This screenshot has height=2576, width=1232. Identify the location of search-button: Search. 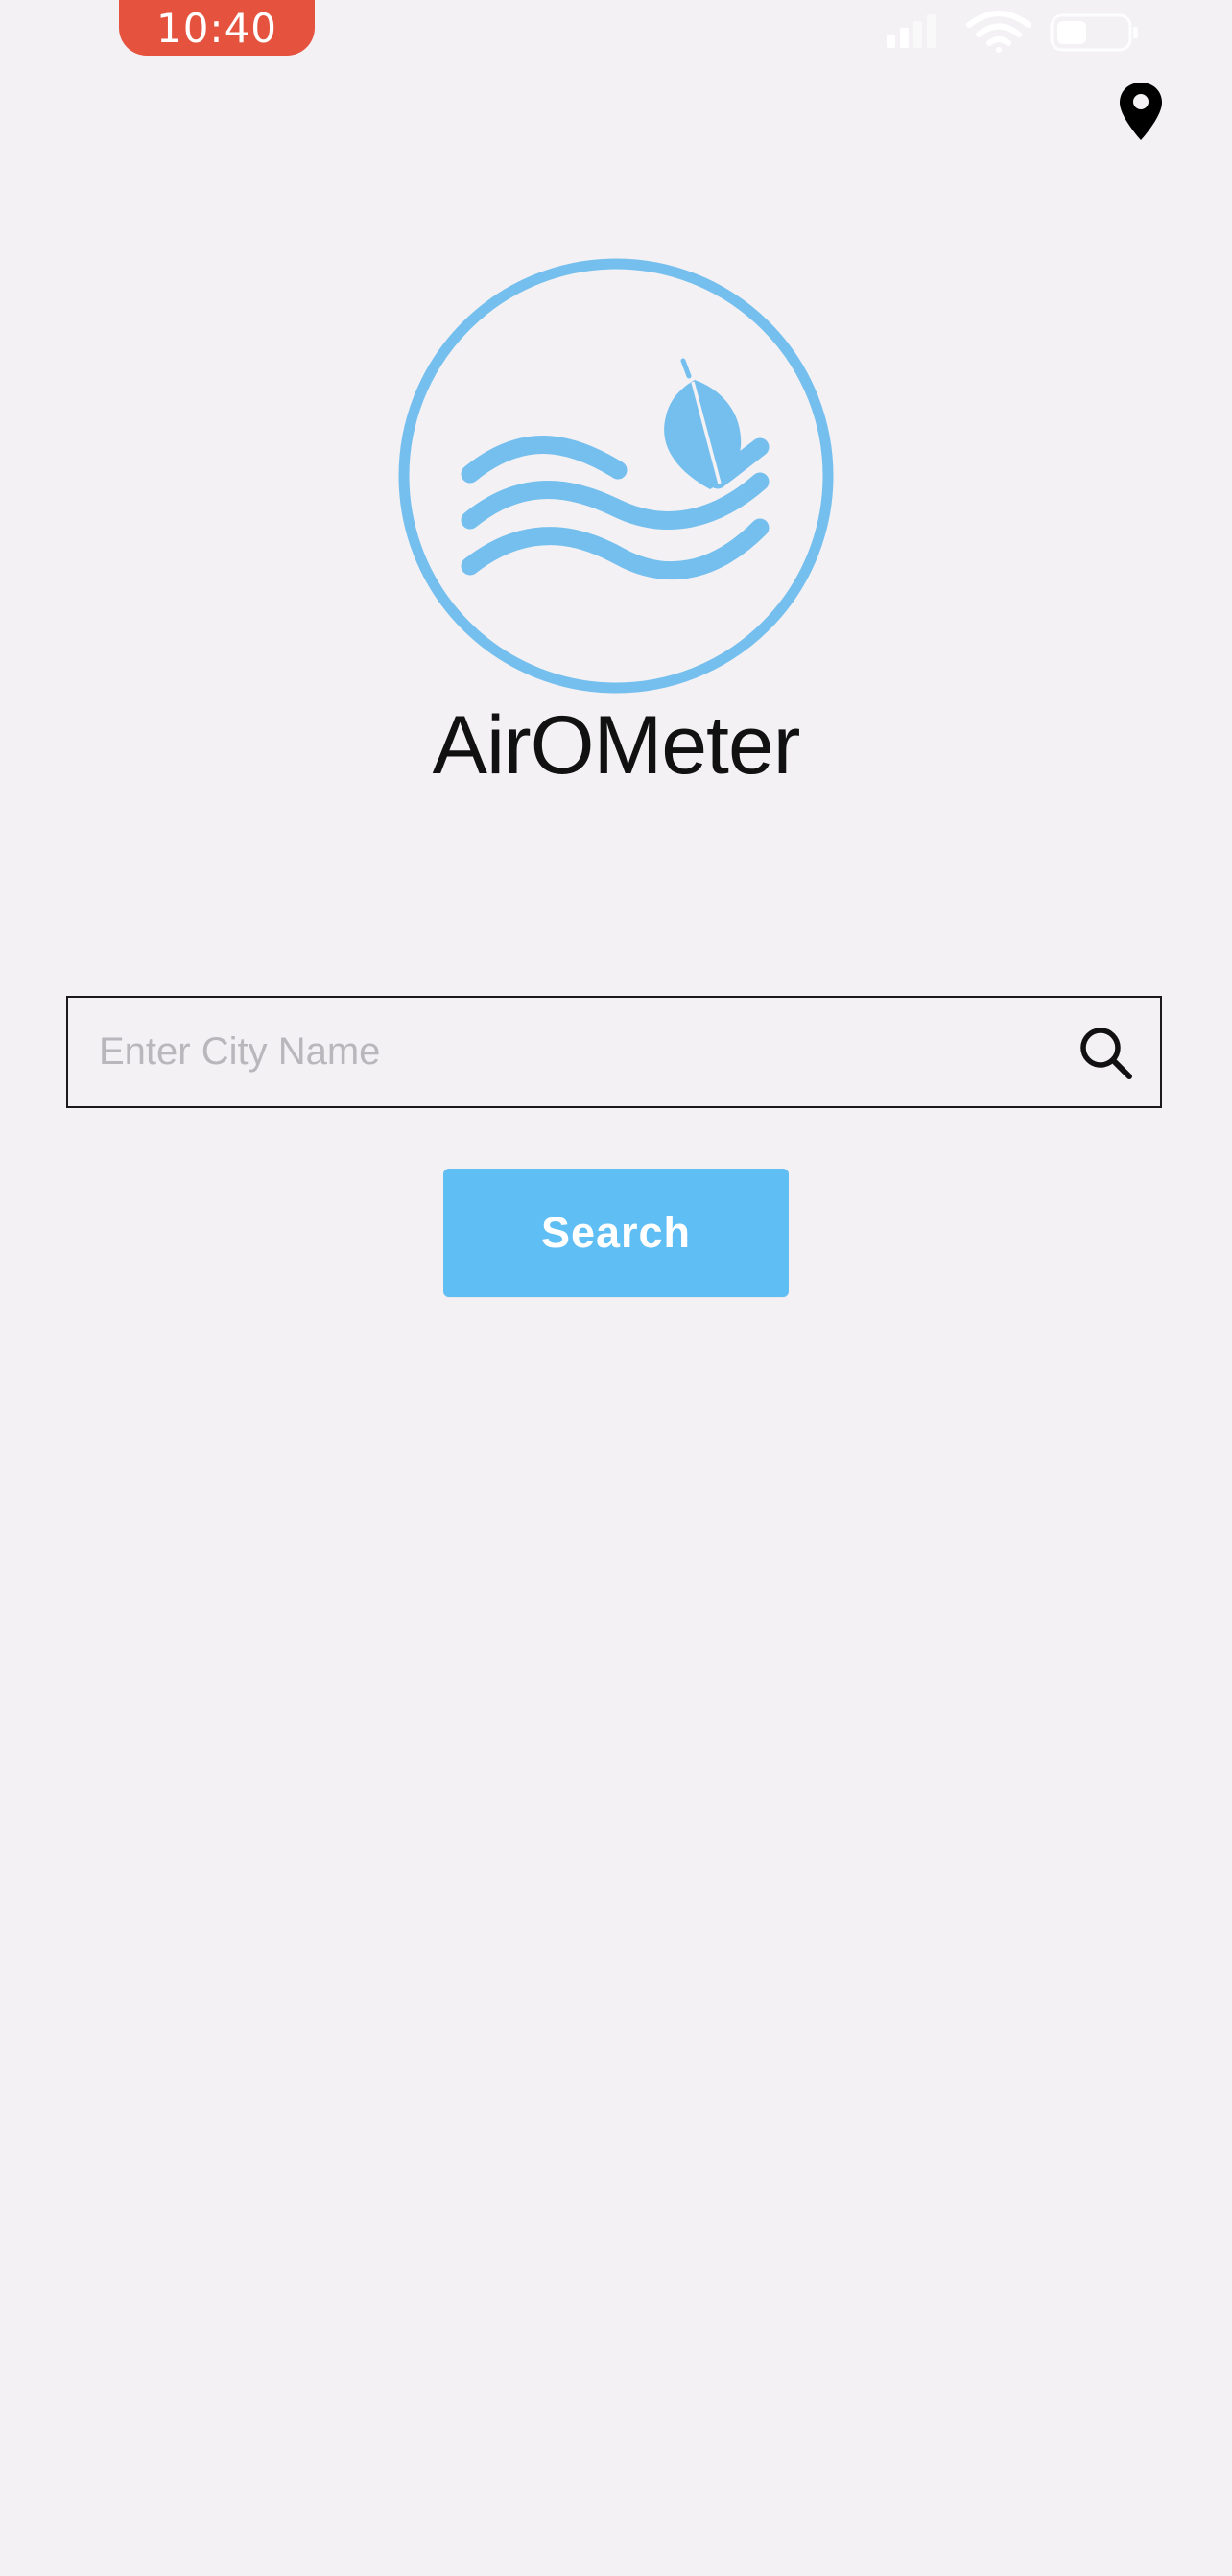
(616, 1233).